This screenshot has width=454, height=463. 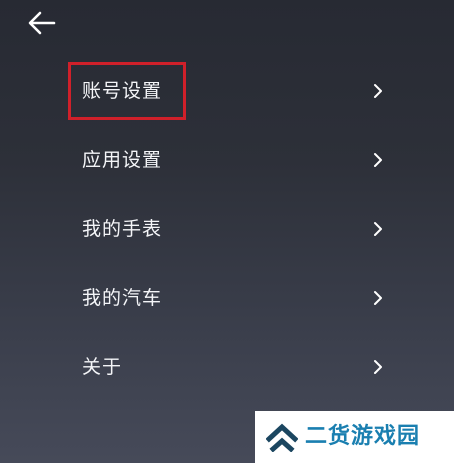 What do you see at coordinates (102, 367) in the screenshot?
I see `menu-item-label: 关于` at bounding box center [102, 367].